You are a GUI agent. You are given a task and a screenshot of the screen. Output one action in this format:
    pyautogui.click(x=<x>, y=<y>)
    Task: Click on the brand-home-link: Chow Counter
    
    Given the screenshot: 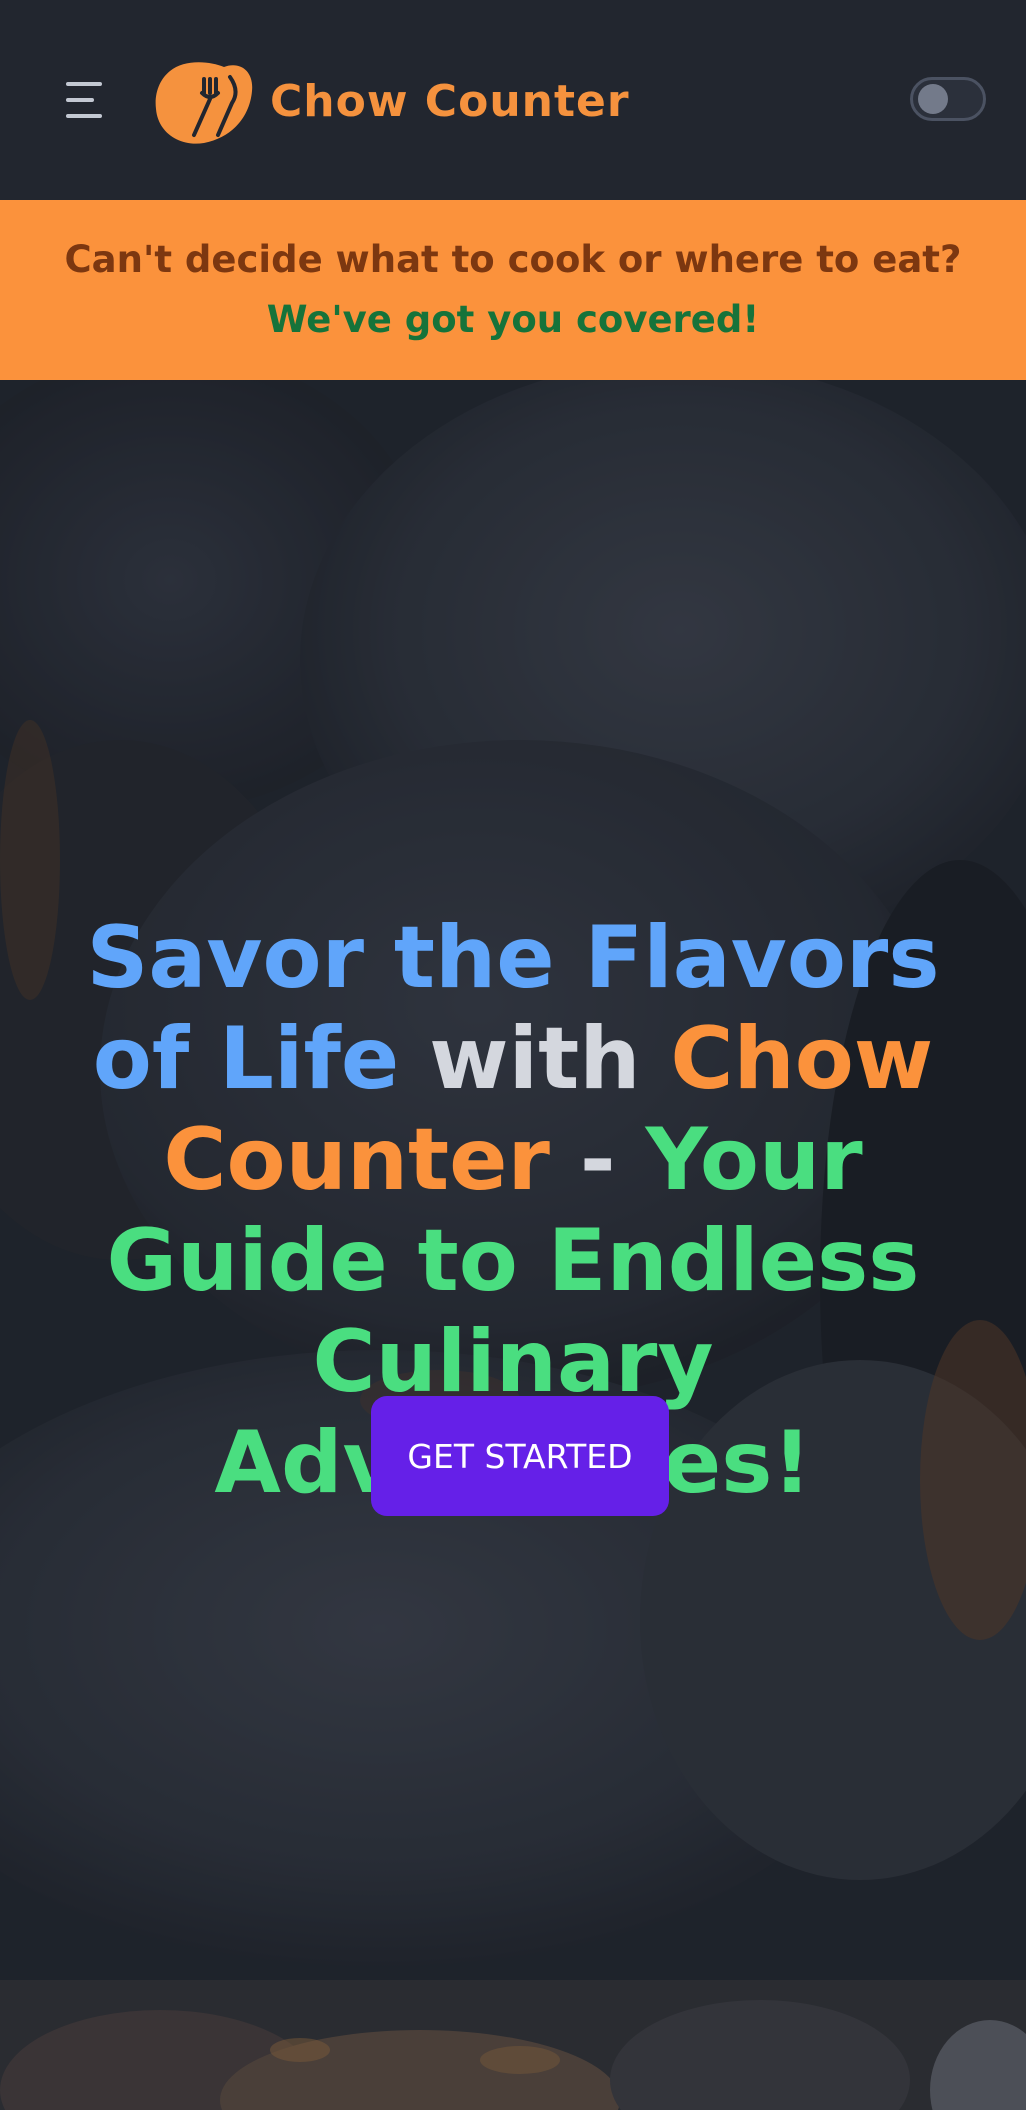 What is the action you would take?
    pyautogui.click(x=391, y=101)
    